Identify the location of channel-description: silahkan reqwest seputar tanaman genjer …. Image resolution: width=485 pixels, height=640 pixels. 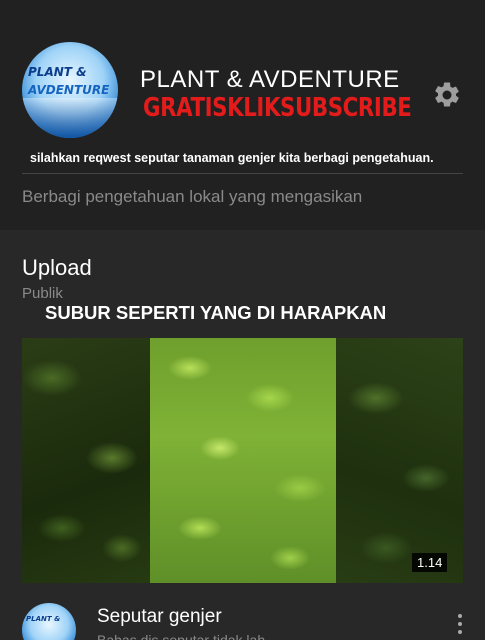
(232, 158).